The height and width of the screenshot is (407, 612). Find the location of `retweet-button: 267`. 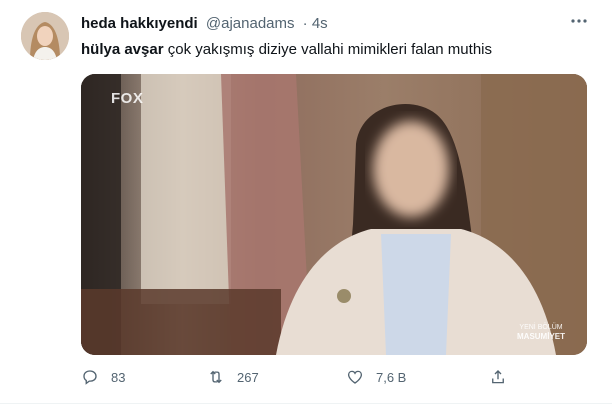

retweet-button: 267 is located at coordinates (233, 377).